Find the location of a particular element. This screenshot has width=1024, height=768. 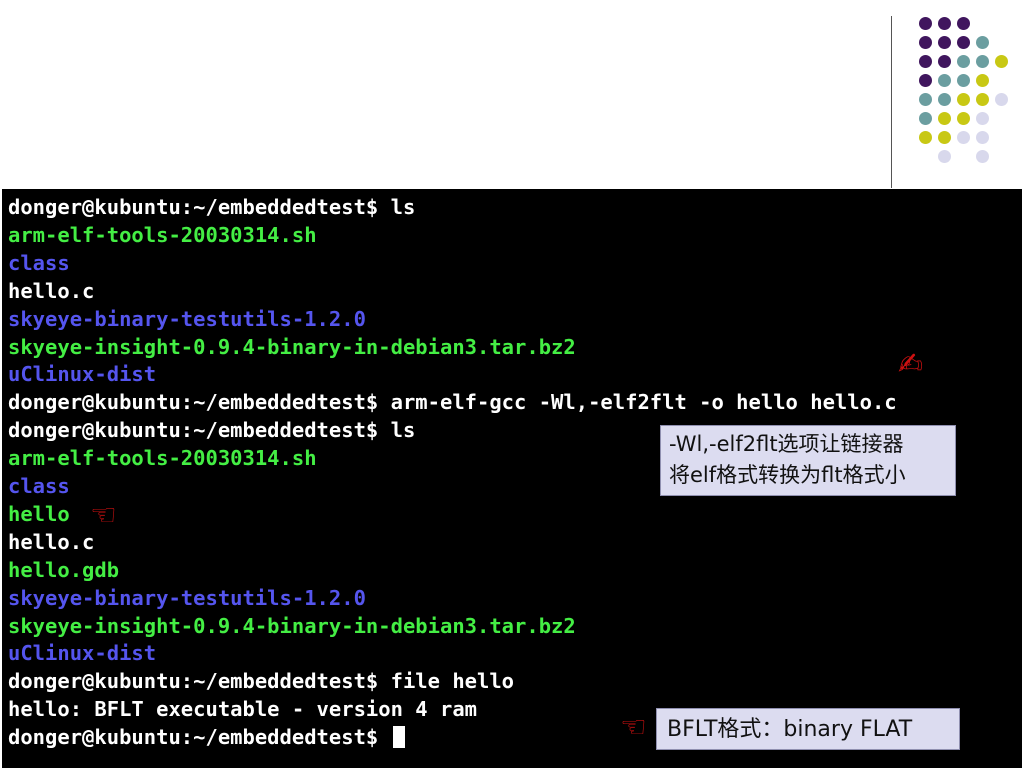

terminal-line: donger@kubuntu:~/embeddedtest$ is located at coordinates (206, 737).